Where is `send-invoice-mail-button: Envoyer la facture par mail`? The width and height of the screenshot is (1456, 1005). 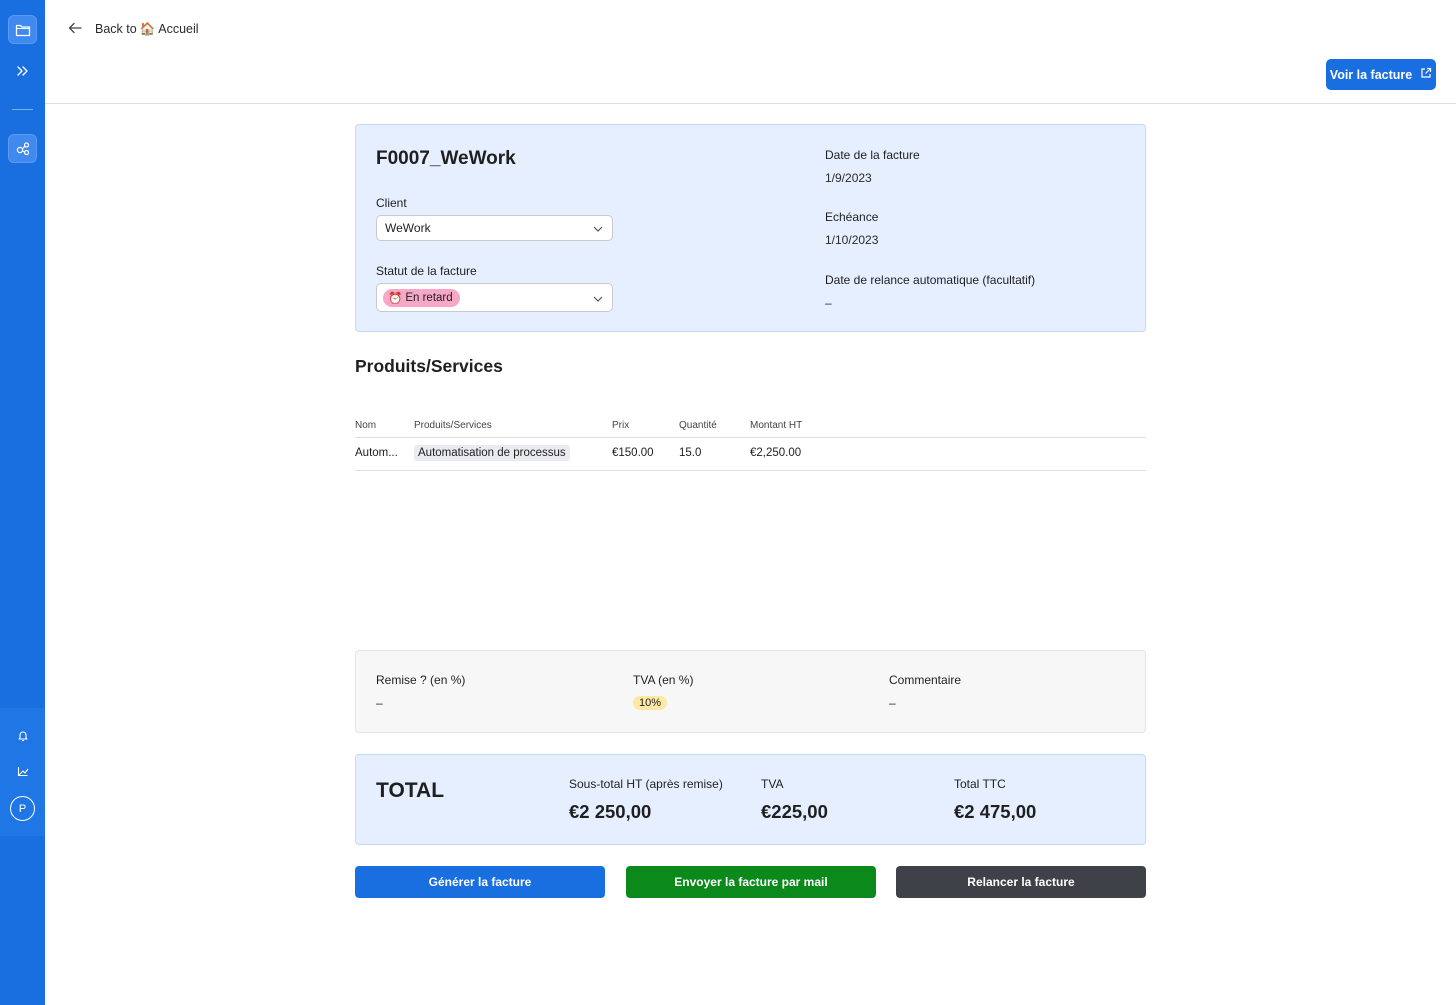
send-invoice-mail-button: Envoyer la facture par mail is located at coordinates (751, 882).